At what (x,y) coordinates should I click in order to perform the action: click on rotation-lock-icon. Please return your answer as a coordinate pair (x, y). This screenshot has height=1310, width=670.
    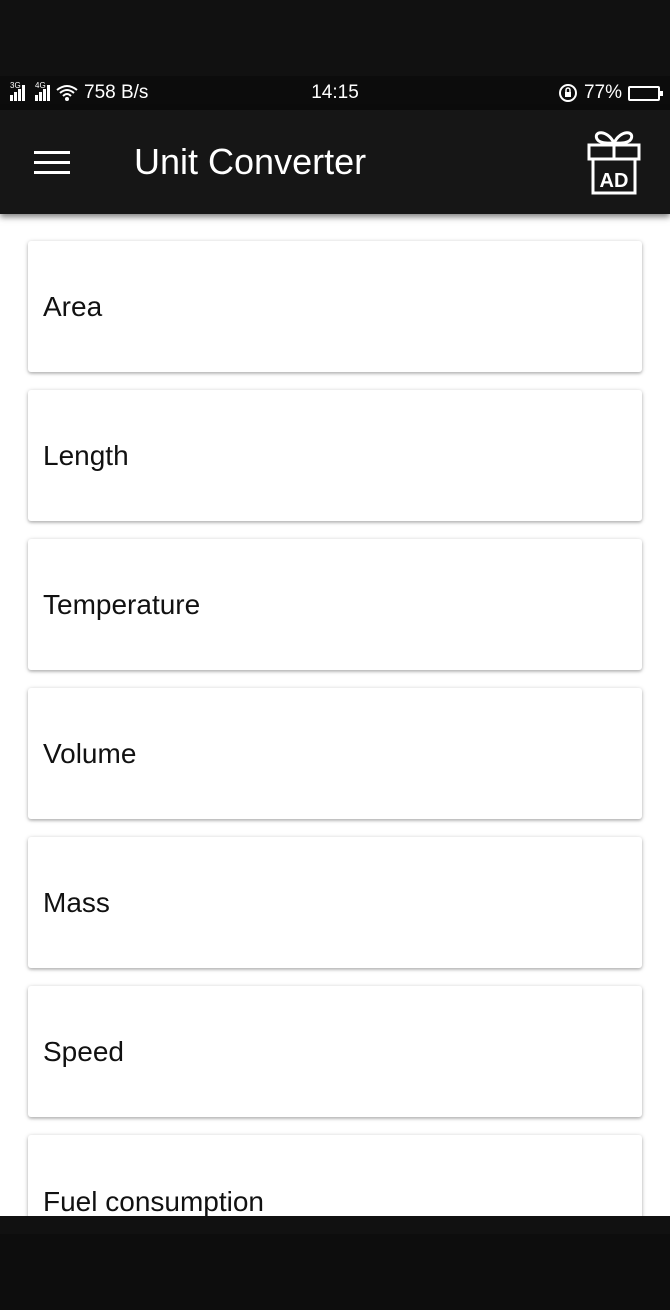
    Looking at the image, I should click on (567, 93).